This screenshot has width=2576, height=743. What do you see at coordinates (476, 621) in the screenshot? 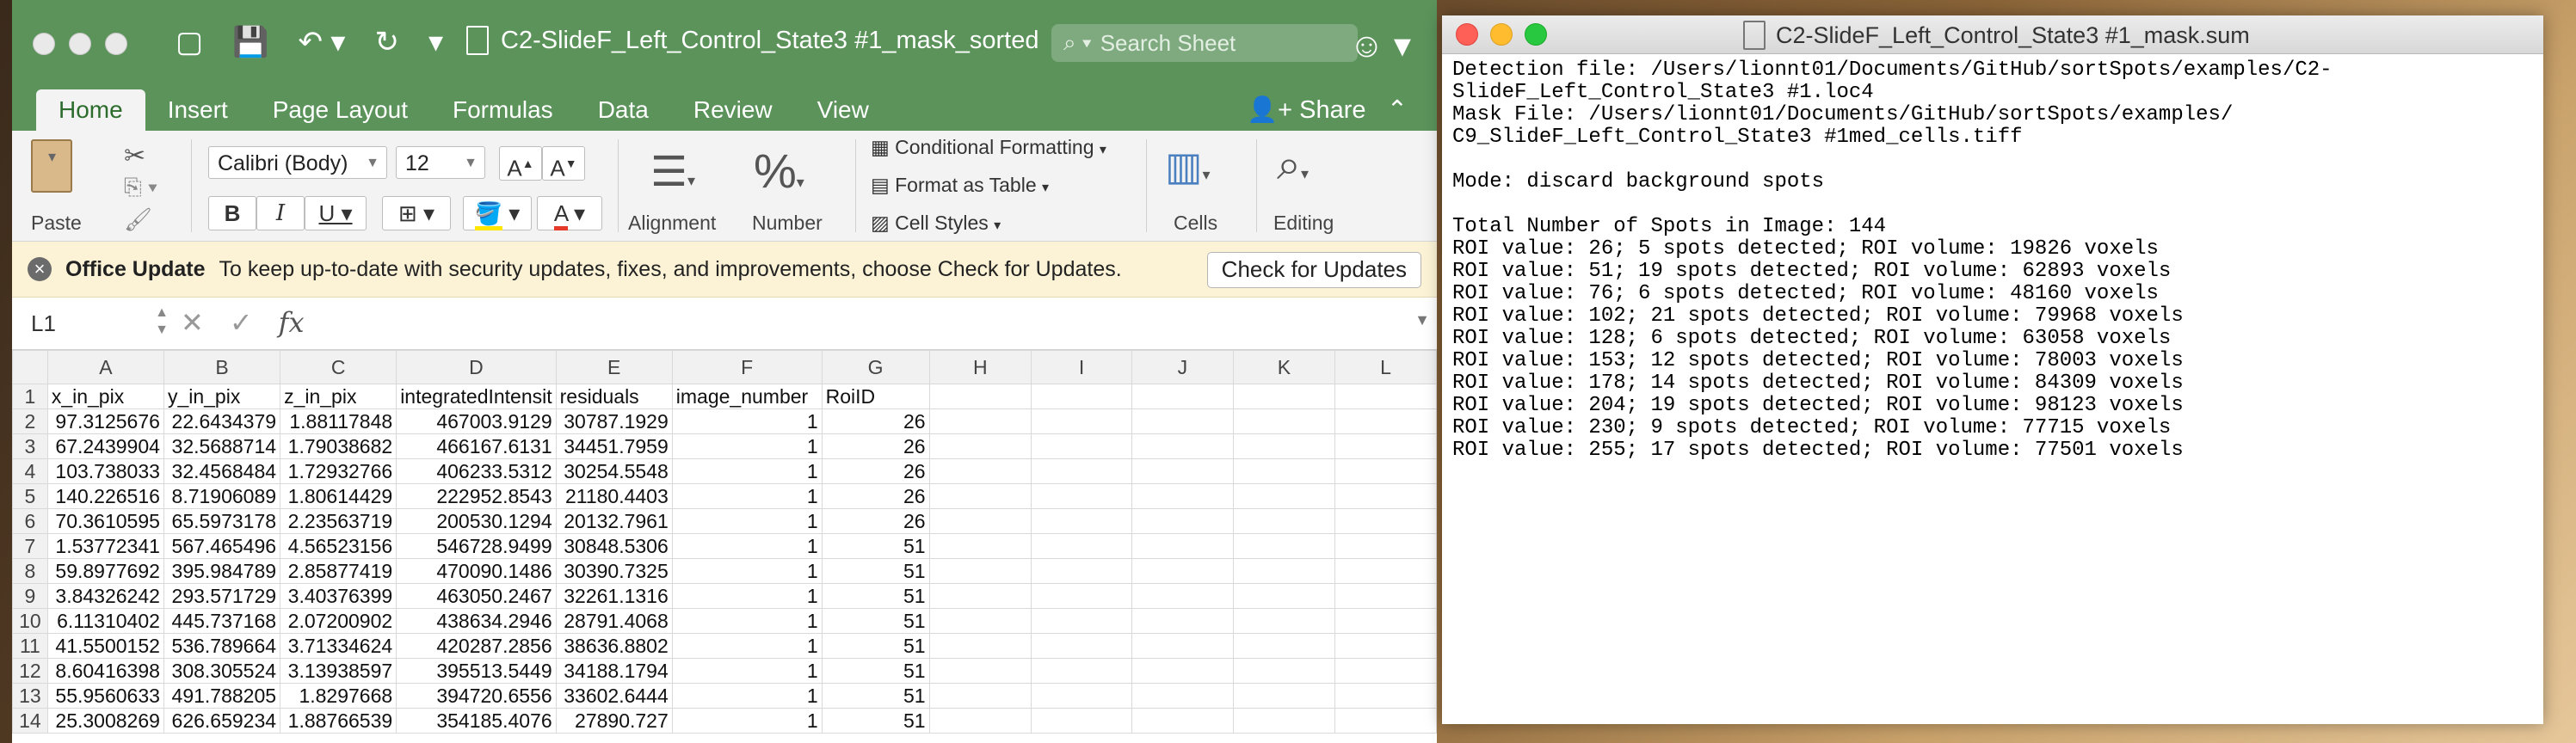
I see `table-cell: 438634.2946` at bounding box center [476, 621].